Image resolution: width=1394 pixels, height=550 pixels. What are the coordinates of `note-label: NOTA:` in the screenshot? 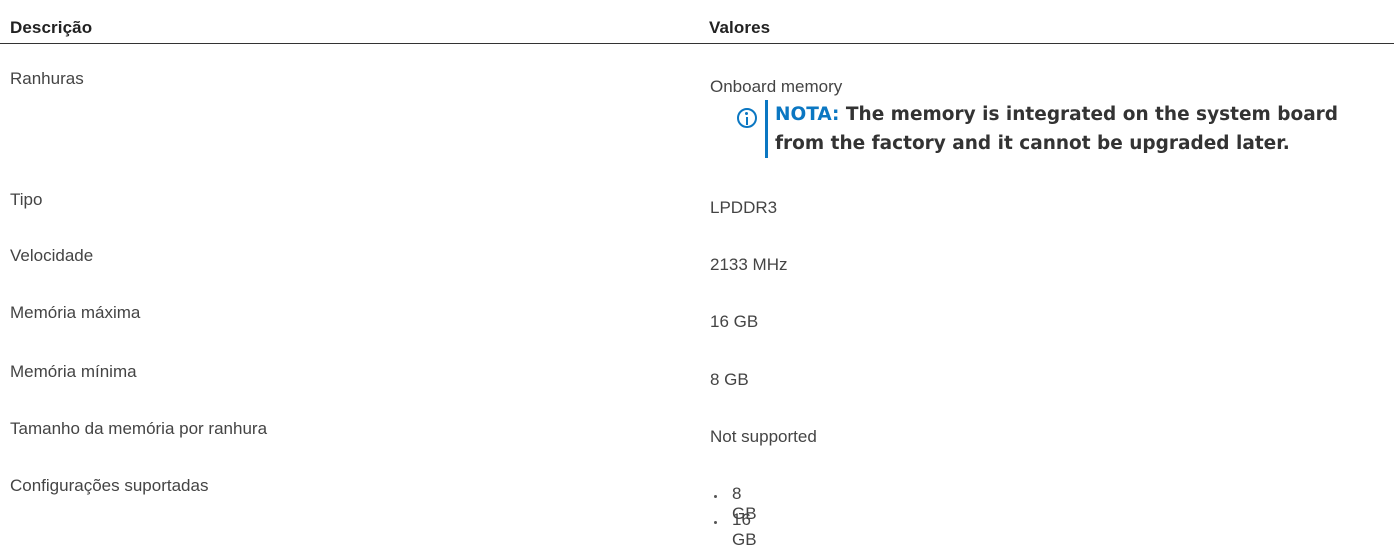 It's located at (807, 114).